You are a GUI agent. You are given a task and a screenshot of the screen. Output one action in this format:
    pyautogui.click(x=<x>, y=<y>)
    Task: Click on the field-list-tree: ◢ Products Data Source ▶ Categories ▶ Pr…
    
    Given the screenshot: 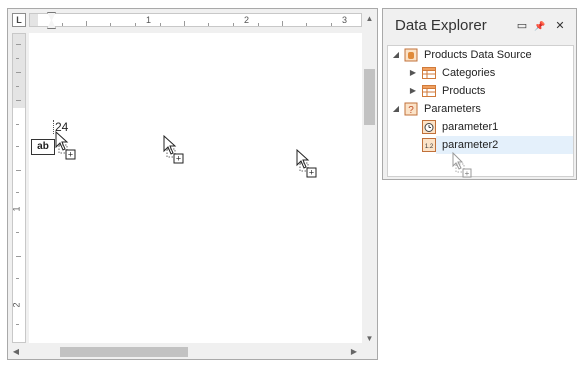 What is the action you would take?
    pyautogui.click(x=480, y=111)
    